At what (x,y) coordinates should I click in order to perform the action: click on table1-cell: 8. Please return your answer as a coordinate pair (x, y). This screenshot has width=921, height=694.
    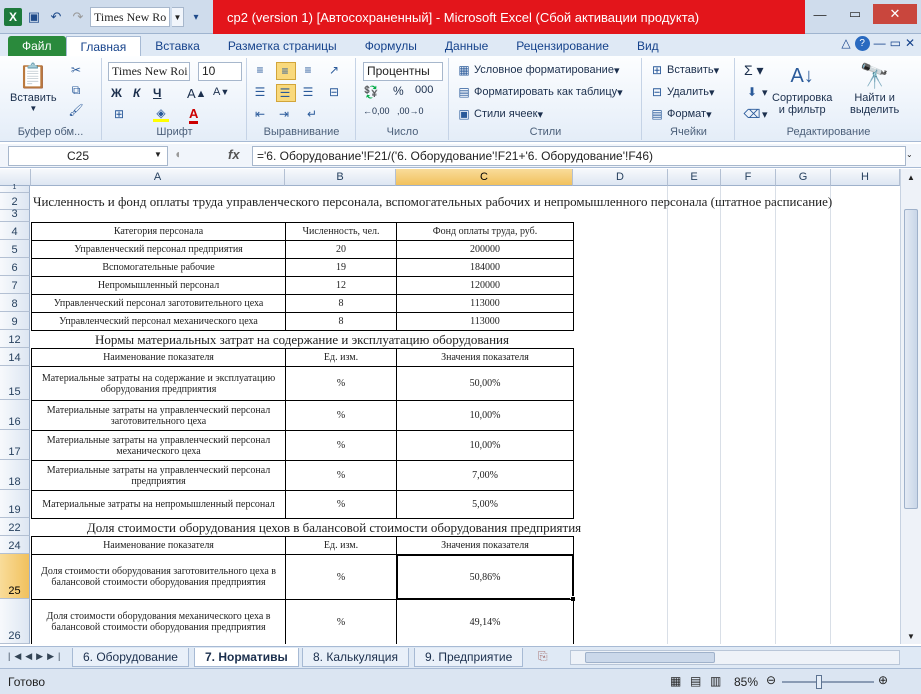
    Looking at the image, I should click on (341, 303).